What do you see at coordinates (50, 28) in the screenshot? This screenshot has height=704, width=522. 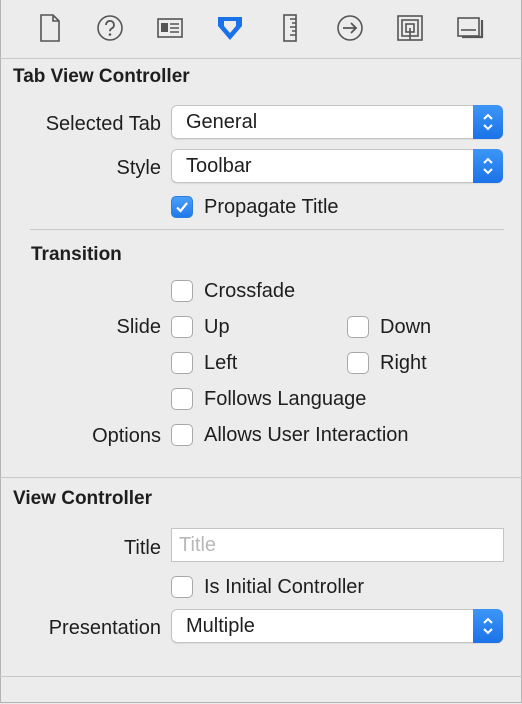 I see `file-icon` at bounding box center [50, 28].